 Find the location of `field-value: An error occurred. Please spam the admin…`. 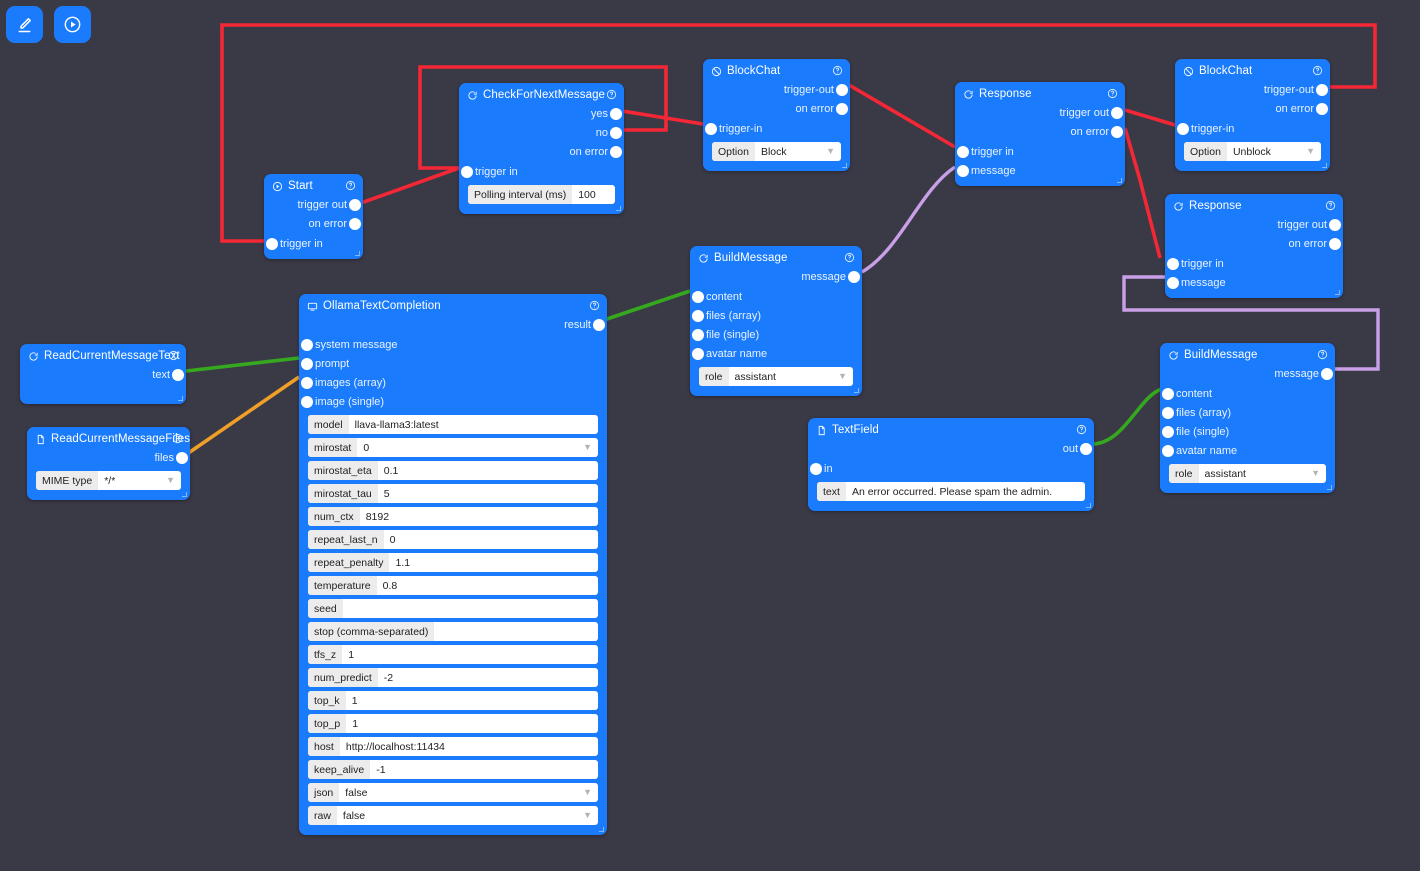

field-value: An error occurred. Please spam the admin… is located at coordinates (965, 492).